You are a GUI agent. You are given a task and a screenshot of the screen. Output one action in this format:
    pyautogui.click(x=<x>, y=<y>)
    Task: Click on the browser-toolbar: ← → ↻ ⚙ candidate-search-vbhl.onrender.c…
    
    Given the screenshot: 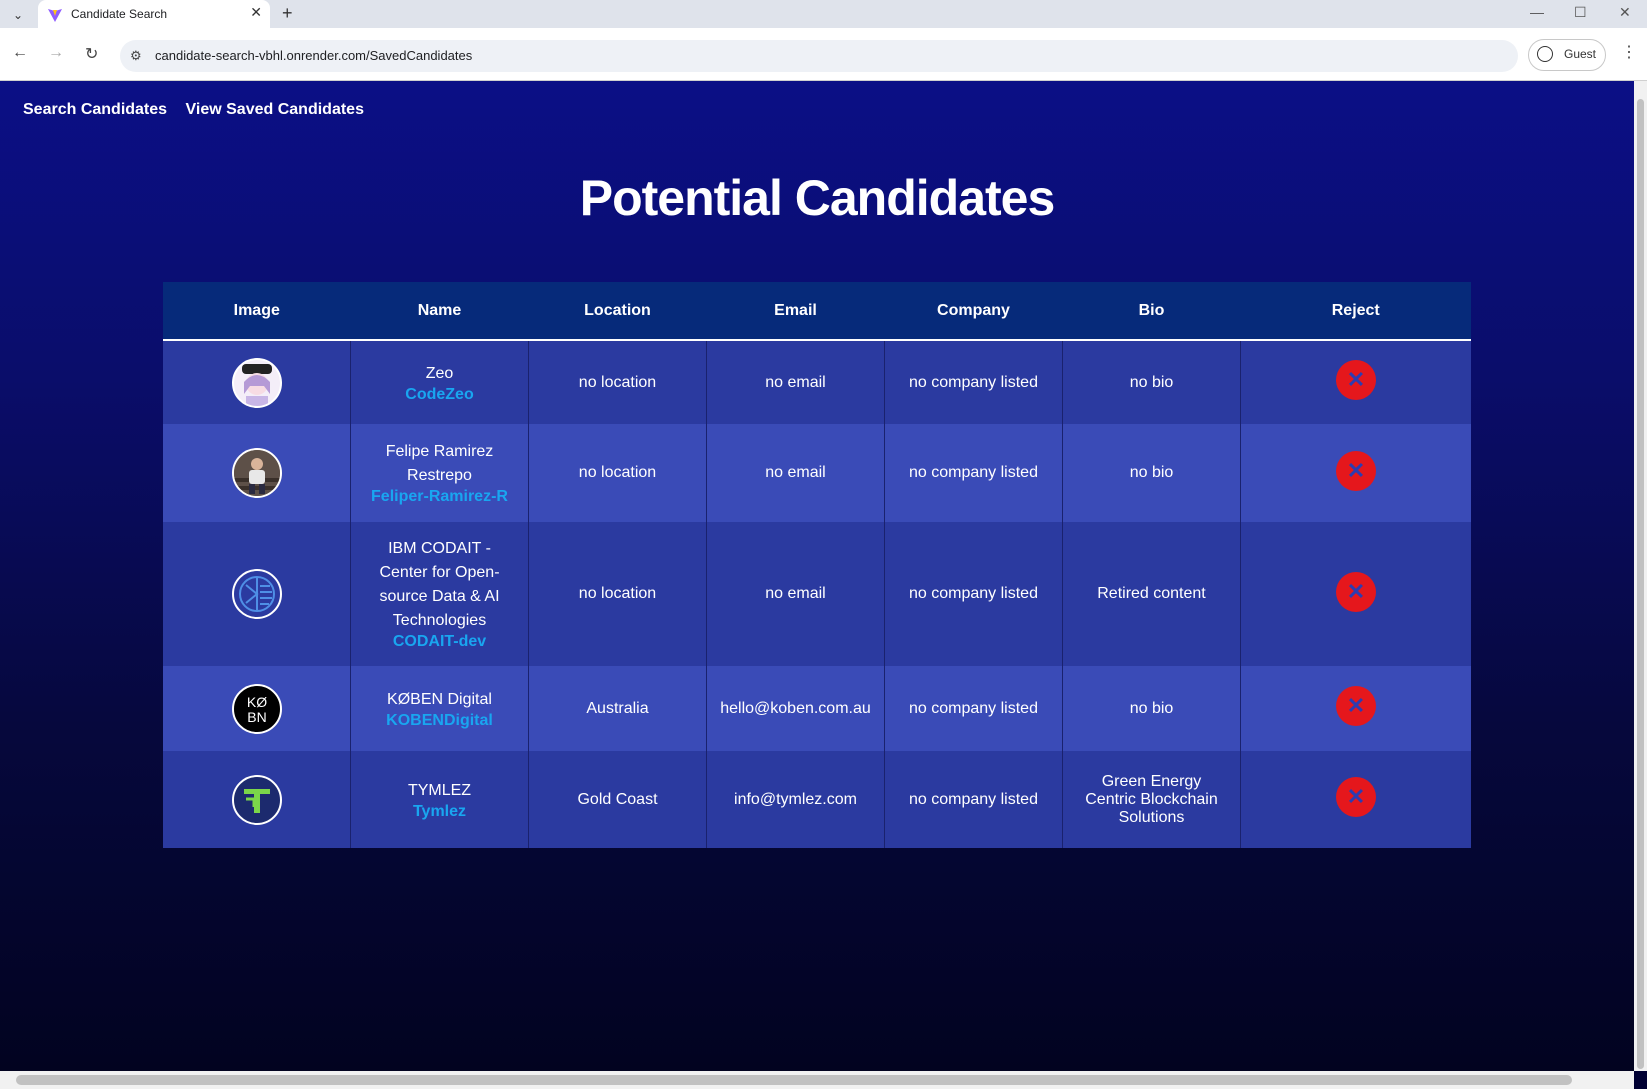 What is the action you would take?
    pyautogui.click(x=823, y=54)
    